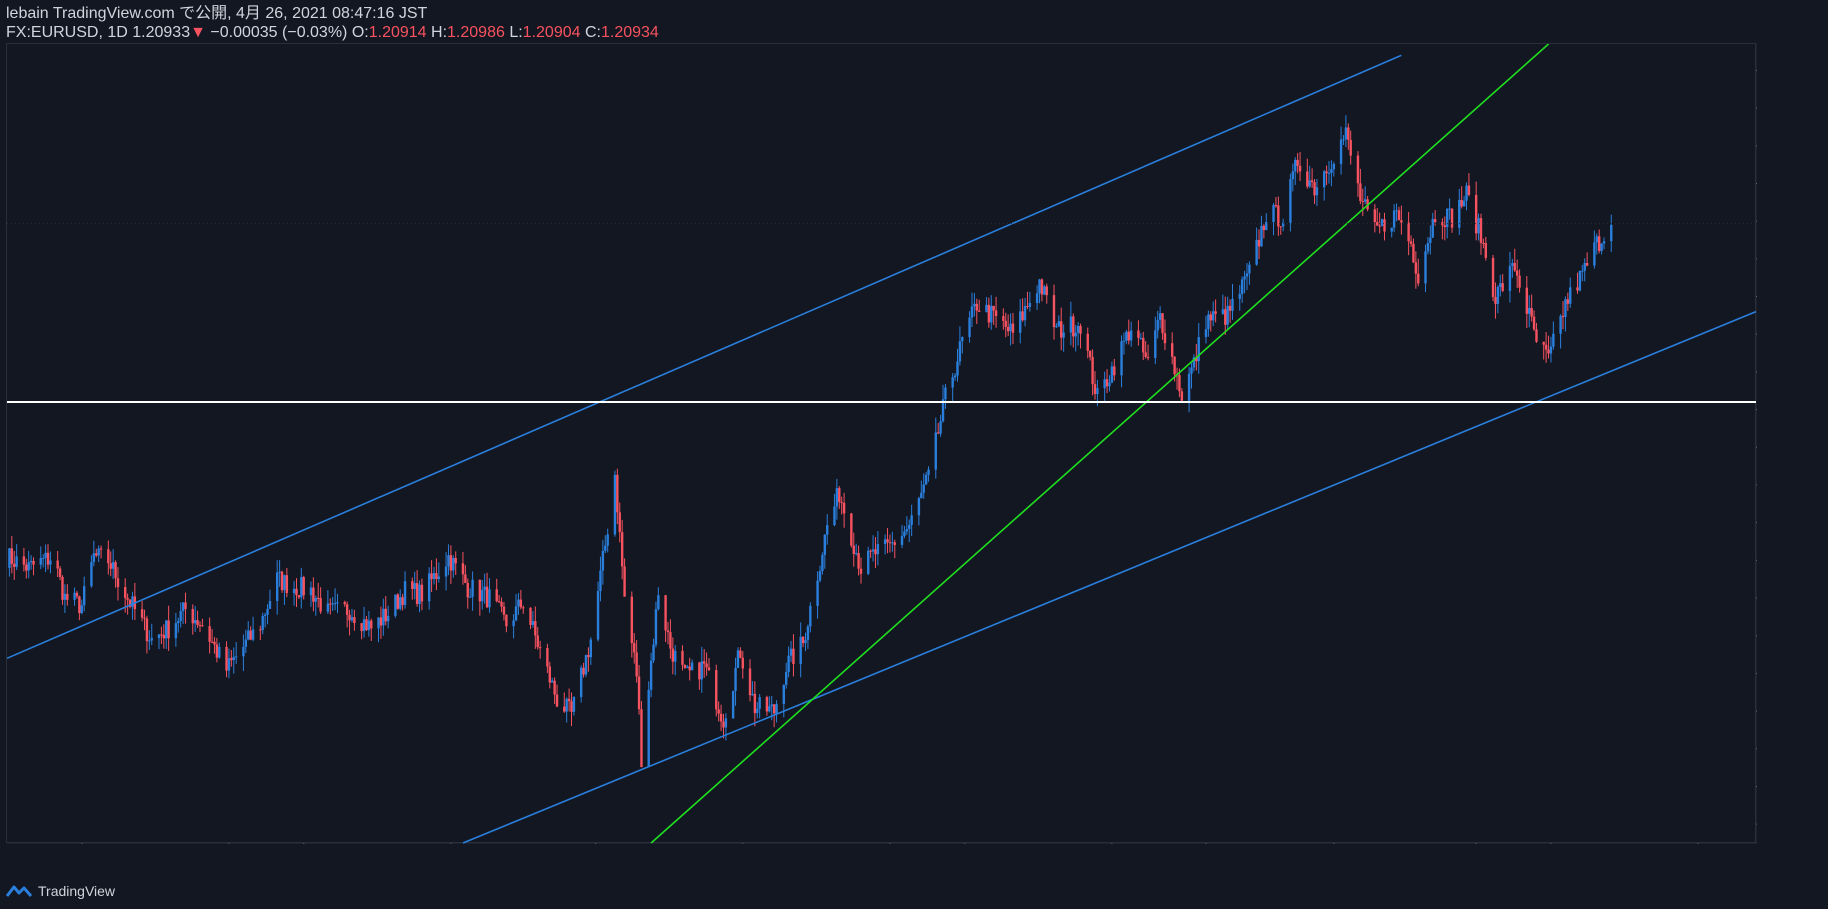  I want to click on tradingview-logo-icon, so click(19, 891).